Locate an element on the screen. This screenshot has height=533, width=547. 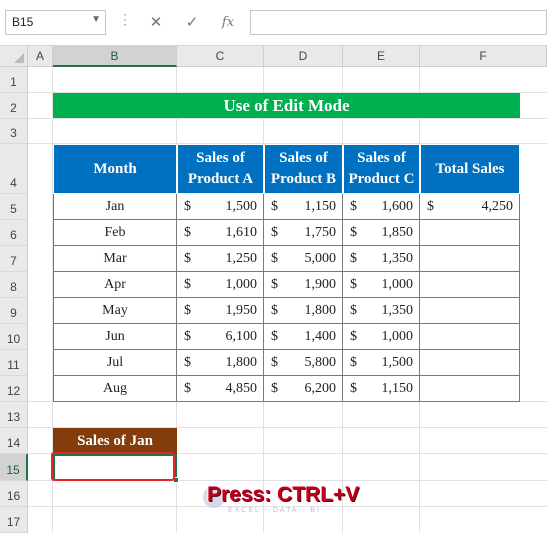
header-month: Month is located at coordinates (115, 169).